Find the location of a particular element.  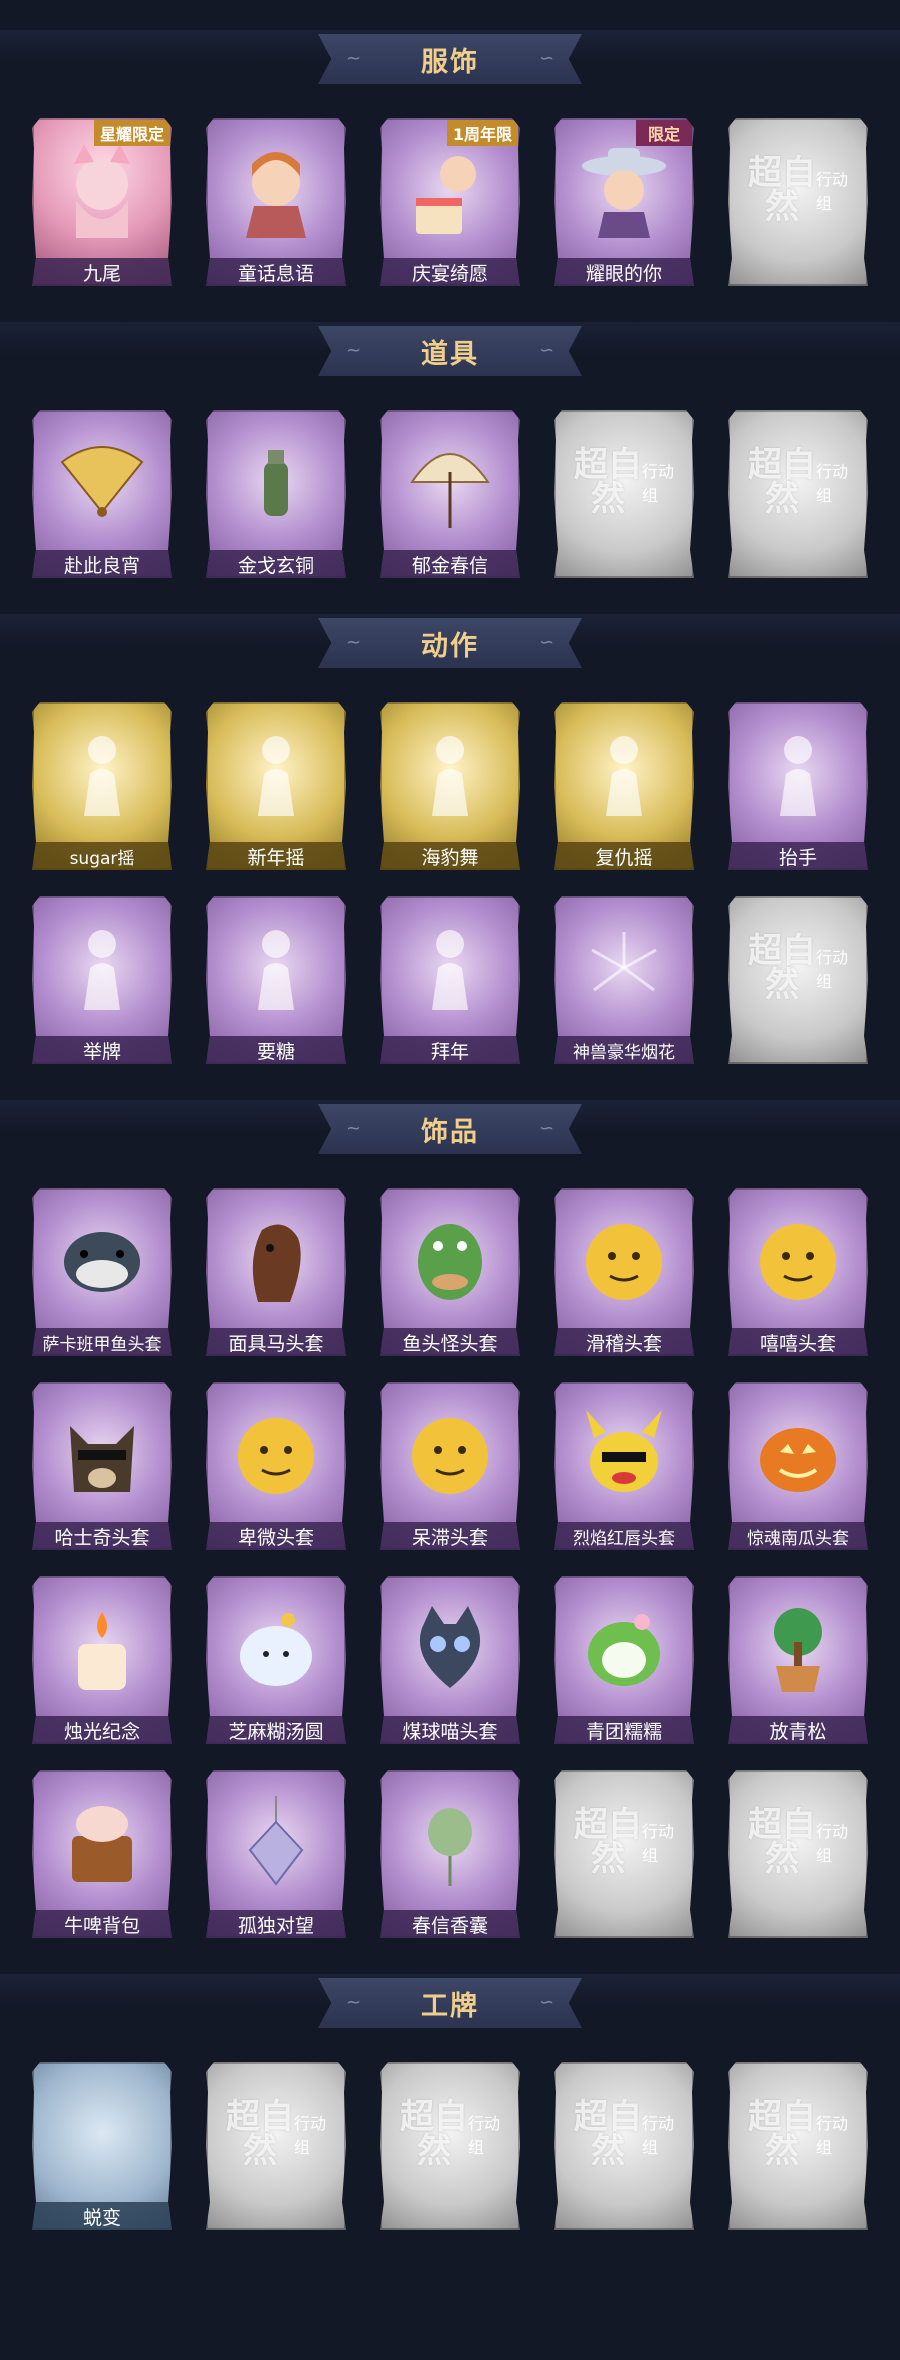

badge-blank-icon is located at coordinates (102, 2134).